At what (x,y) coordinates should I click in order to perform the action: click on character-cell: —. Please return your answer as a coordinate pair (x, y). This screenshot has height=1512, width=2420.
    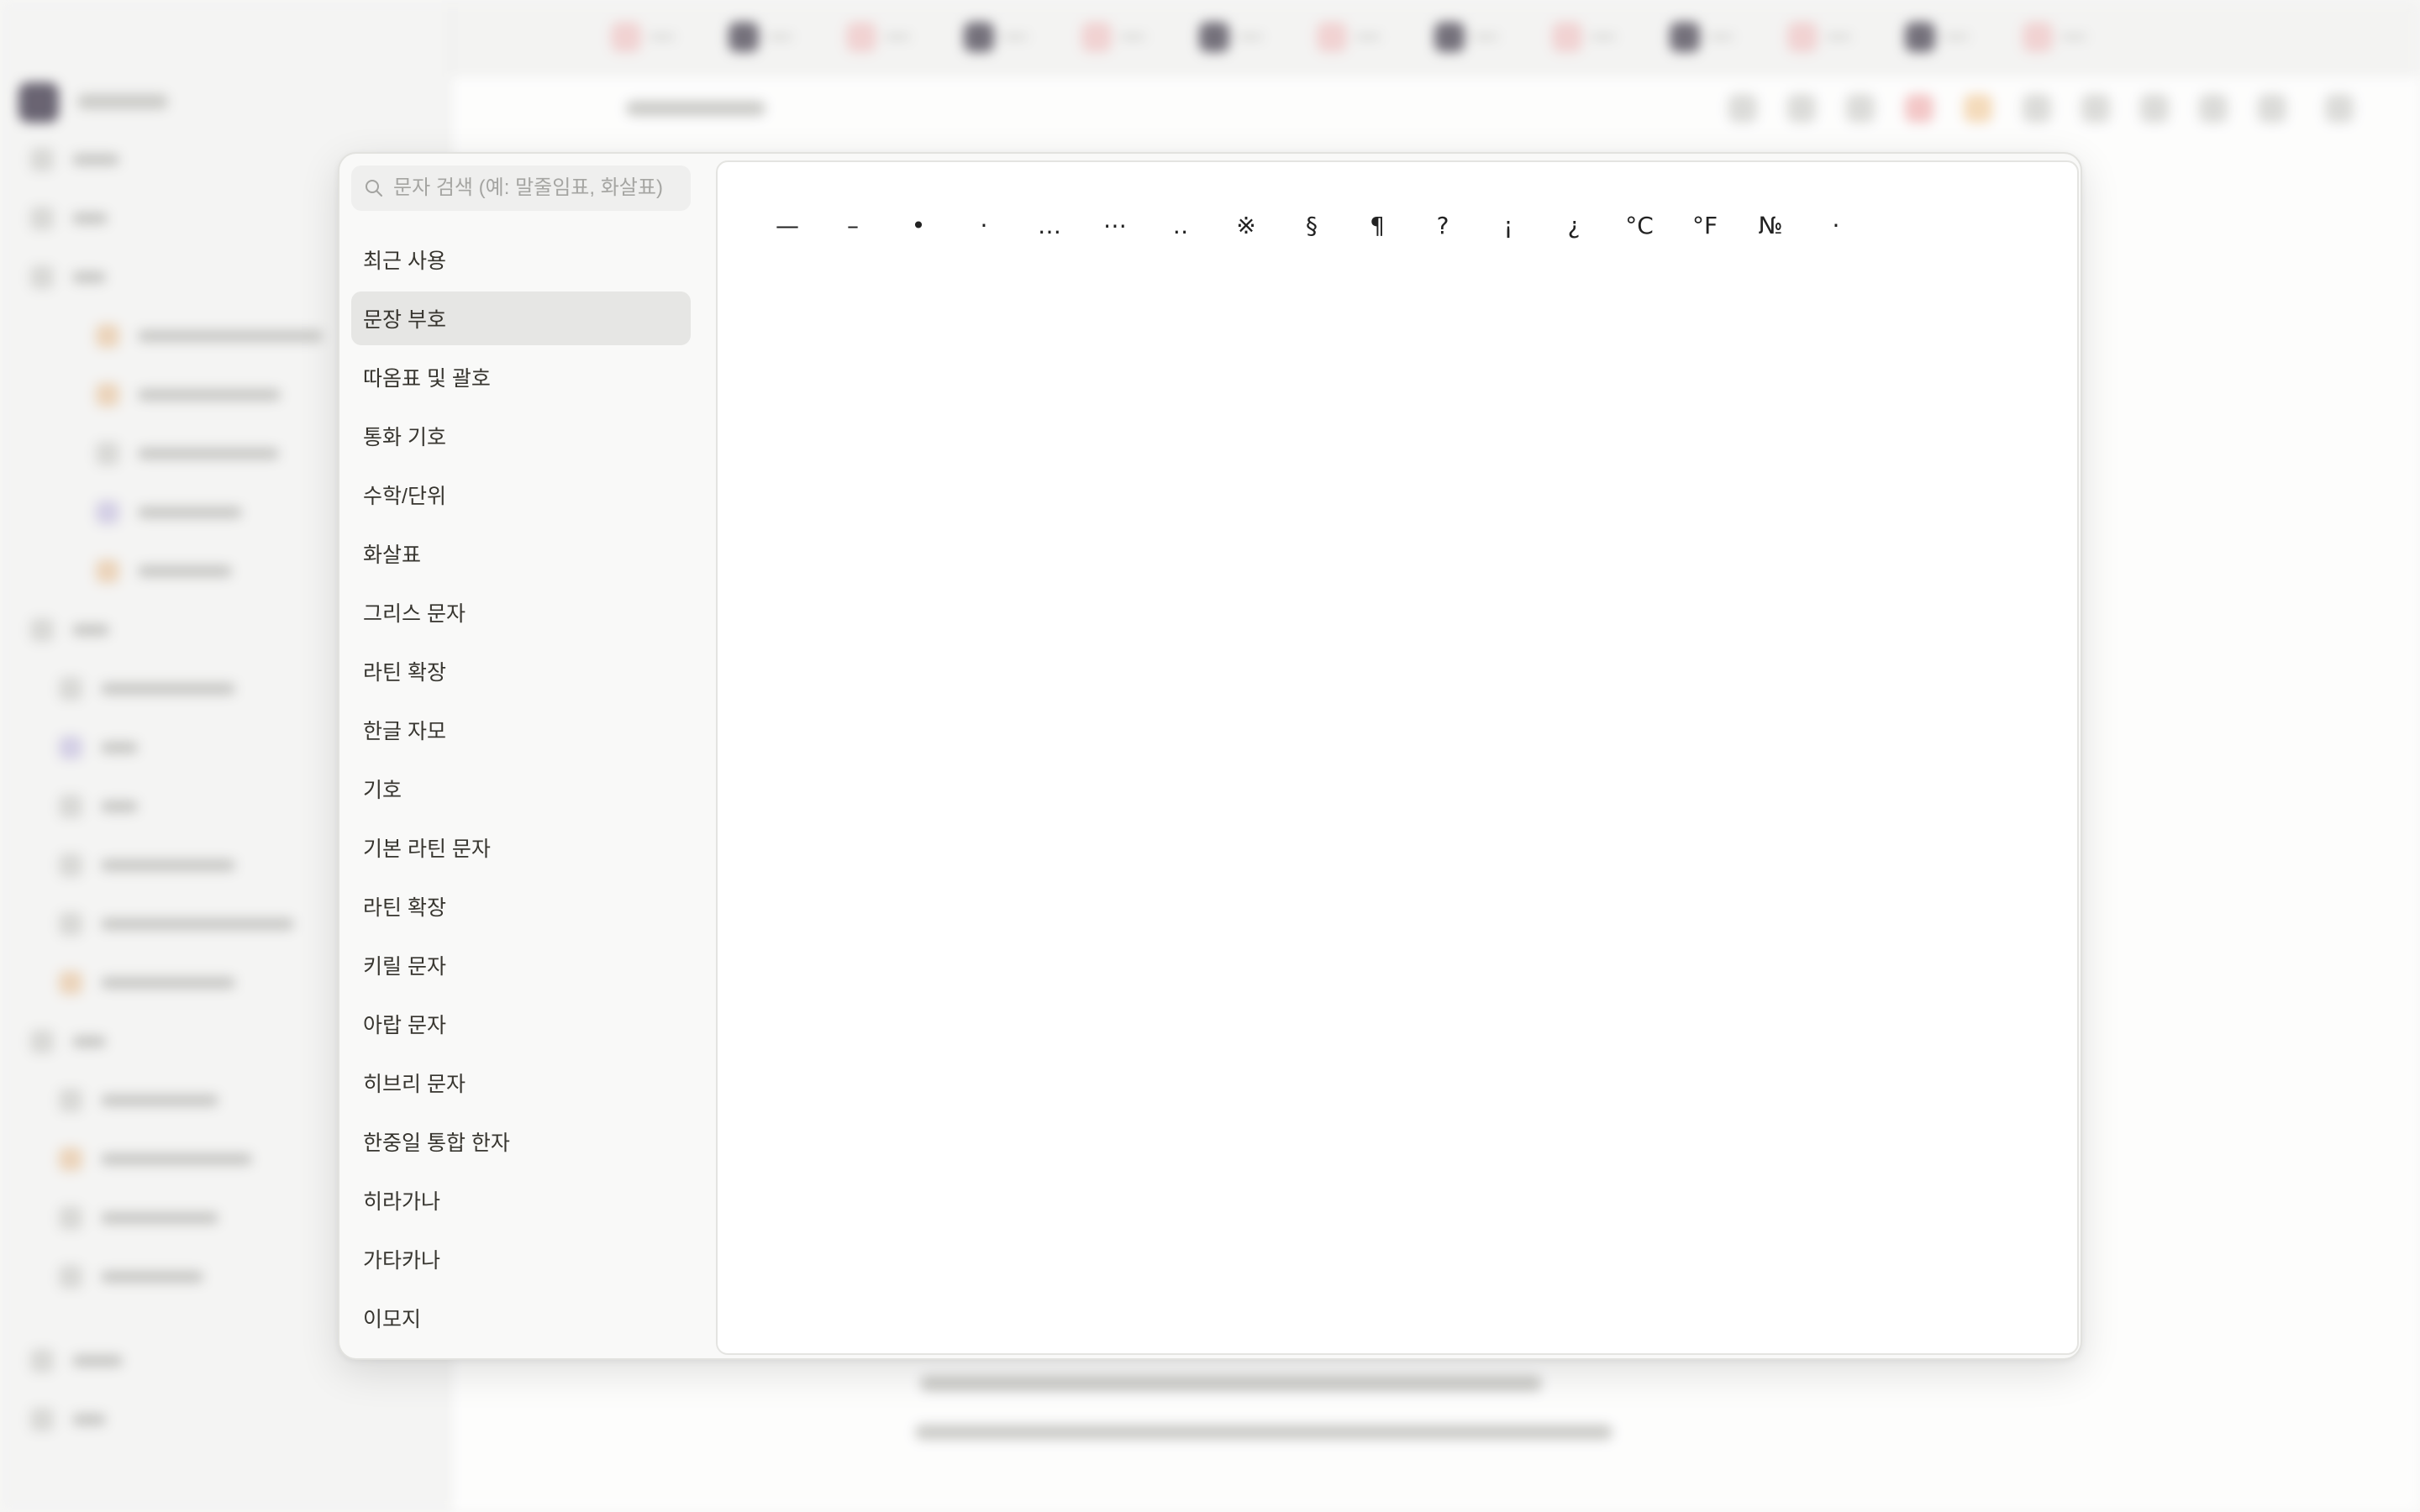
    Looking at the image, I should click on (787, 225).